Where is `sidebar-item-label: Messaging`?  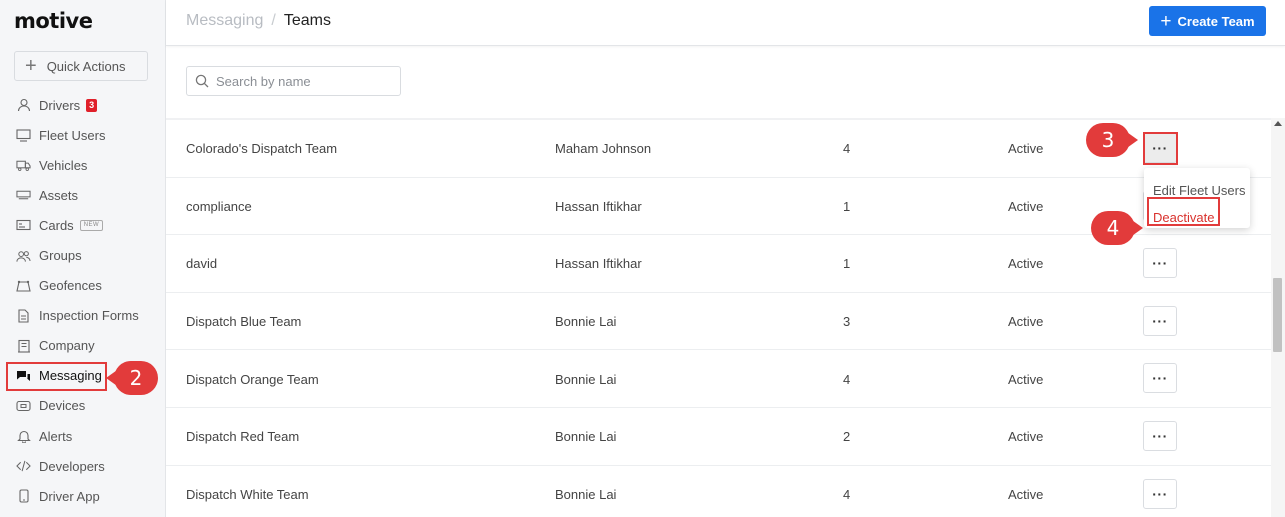 sidebar-item-label: Messaging is located at coordinates (70, 376).